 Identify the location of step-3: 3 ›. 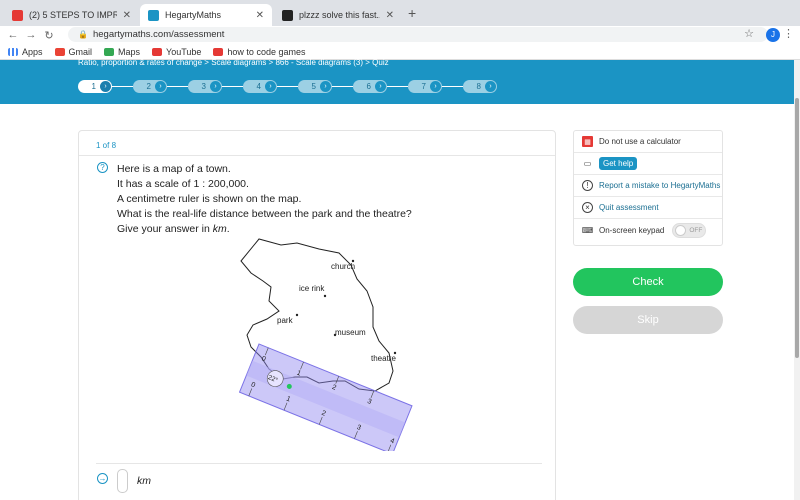
(205, 86).